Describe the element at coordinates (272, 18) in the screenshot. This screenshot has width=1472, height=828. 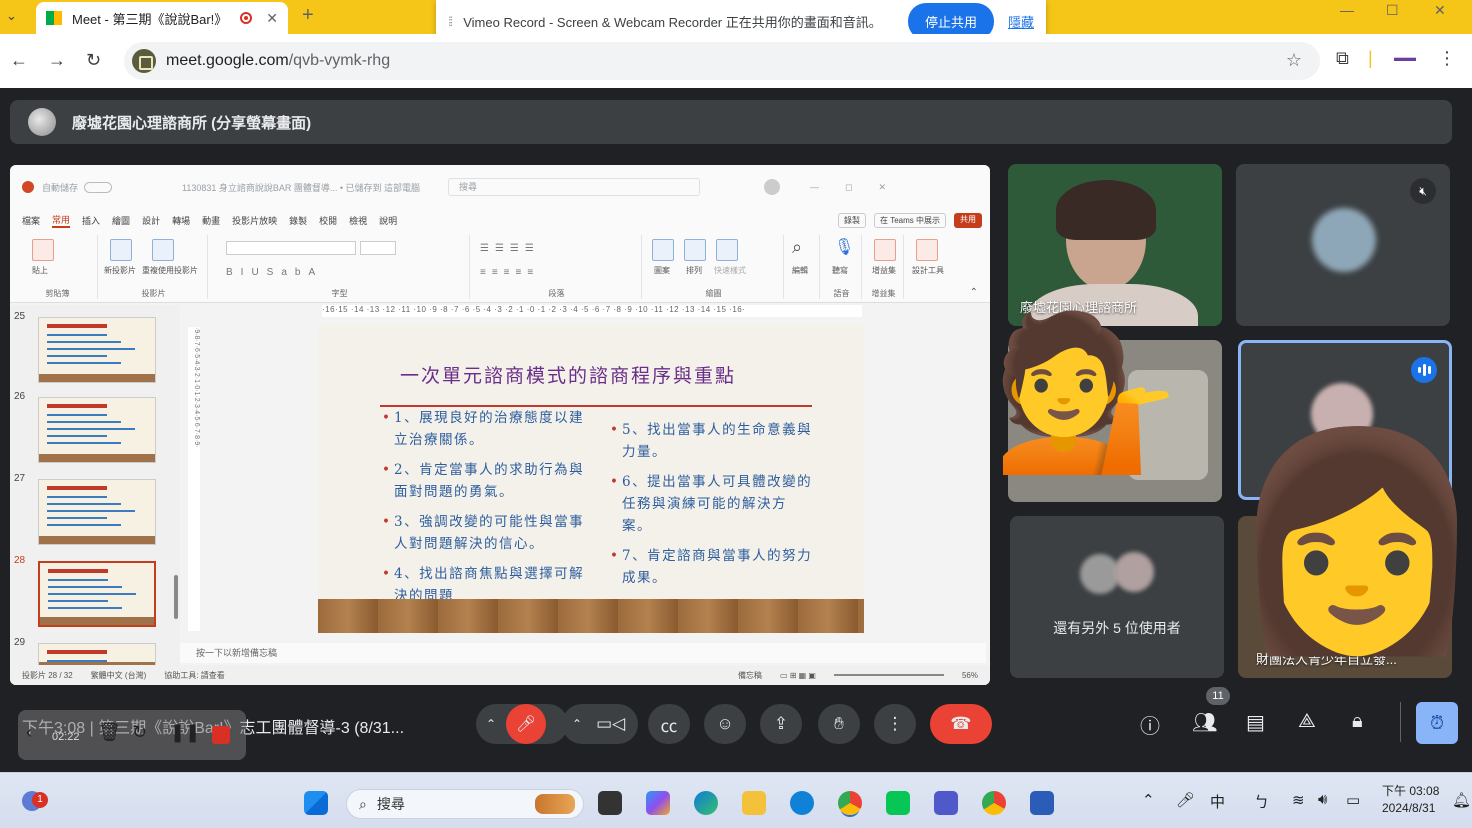
I see `tab-close-icon: ✕` at that location.